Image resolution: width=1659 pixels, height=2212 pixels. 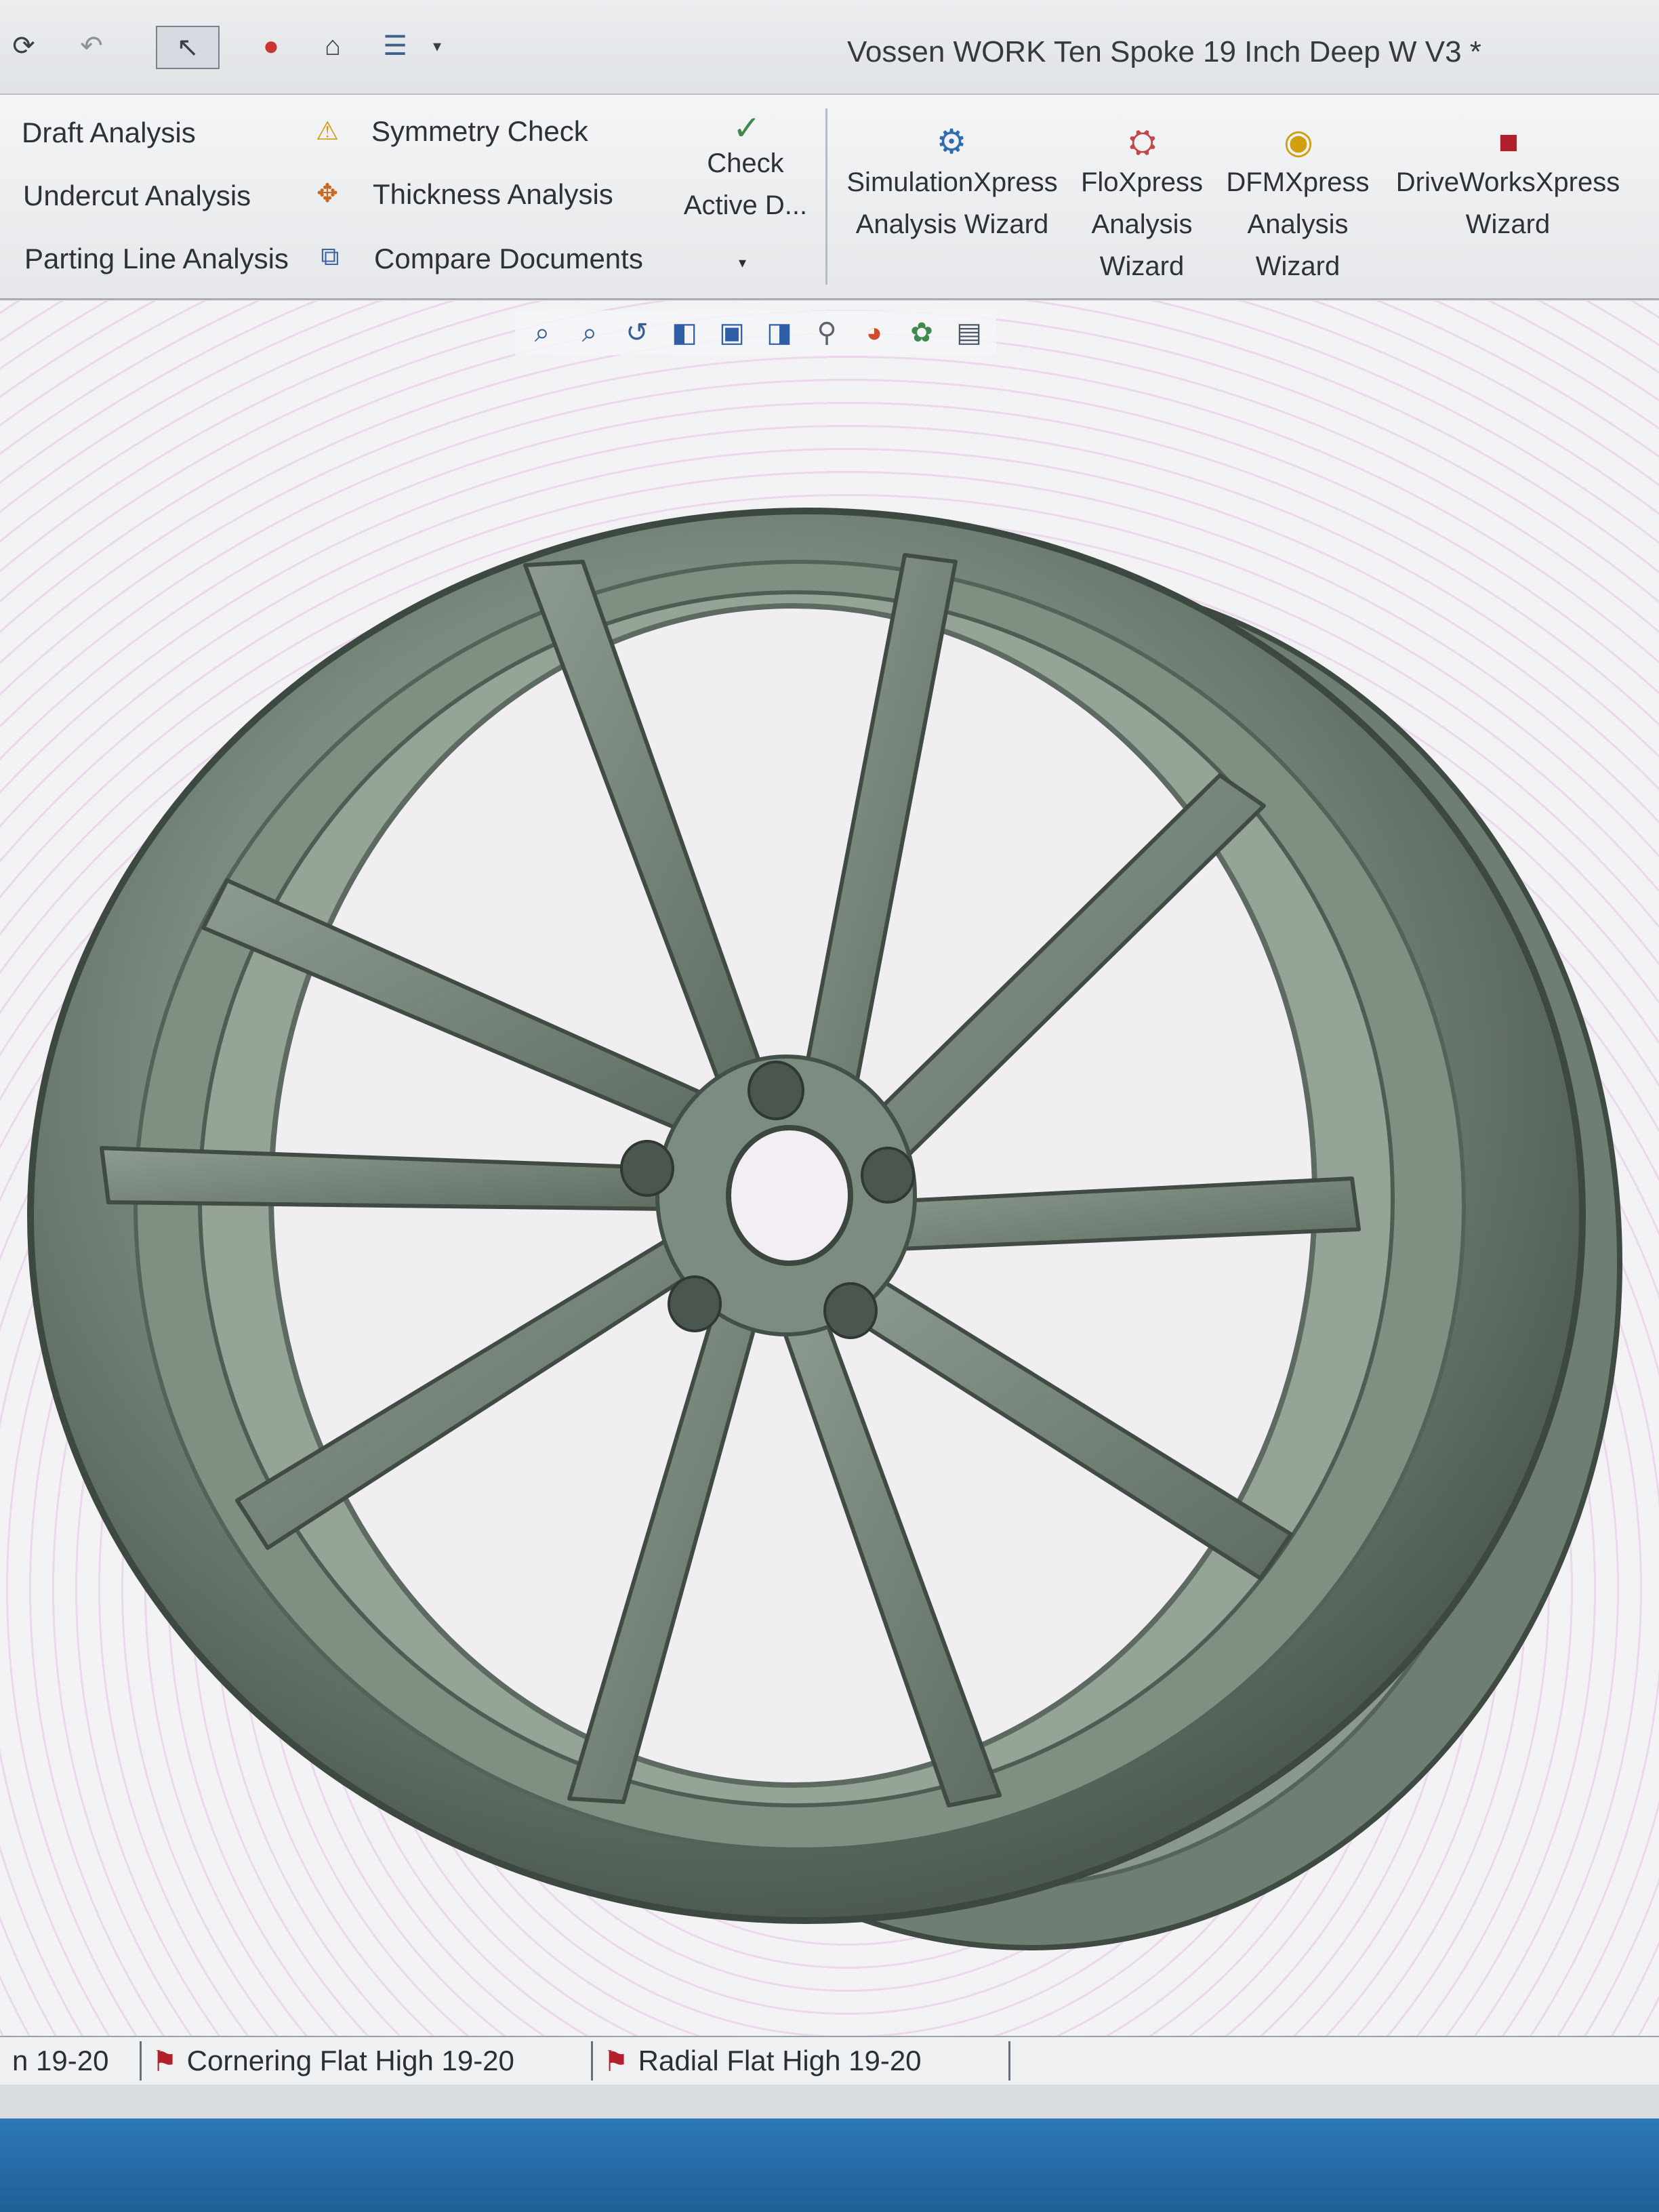 I want to click on floxpress-icon: ⛭, so click(x=1142, y=142).